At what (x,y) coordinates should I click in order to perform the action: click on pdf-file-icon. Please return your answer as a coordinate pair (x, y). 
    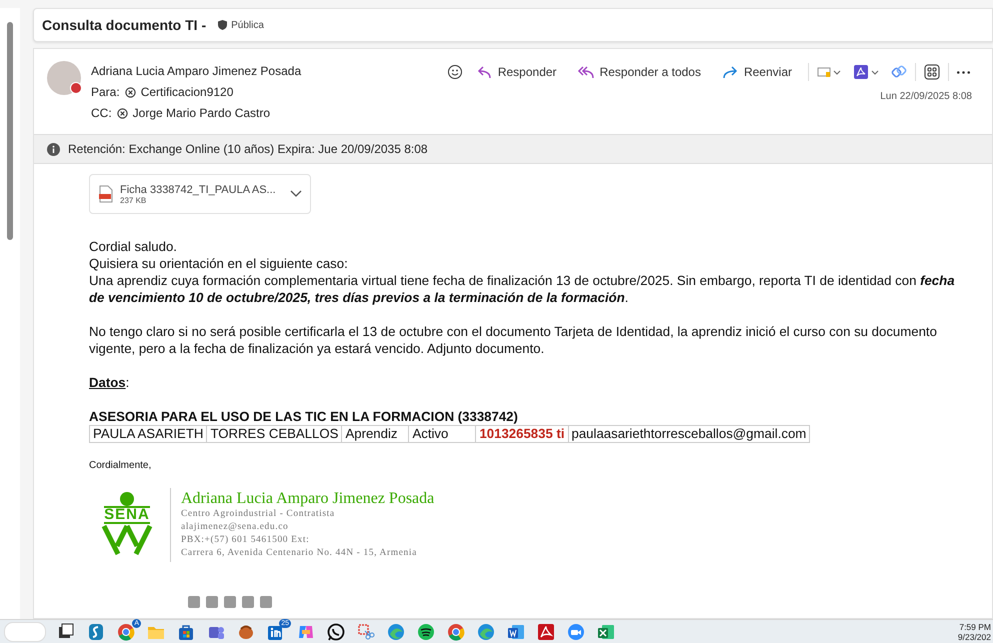
    Looking at the image, I should click on (106, 194).